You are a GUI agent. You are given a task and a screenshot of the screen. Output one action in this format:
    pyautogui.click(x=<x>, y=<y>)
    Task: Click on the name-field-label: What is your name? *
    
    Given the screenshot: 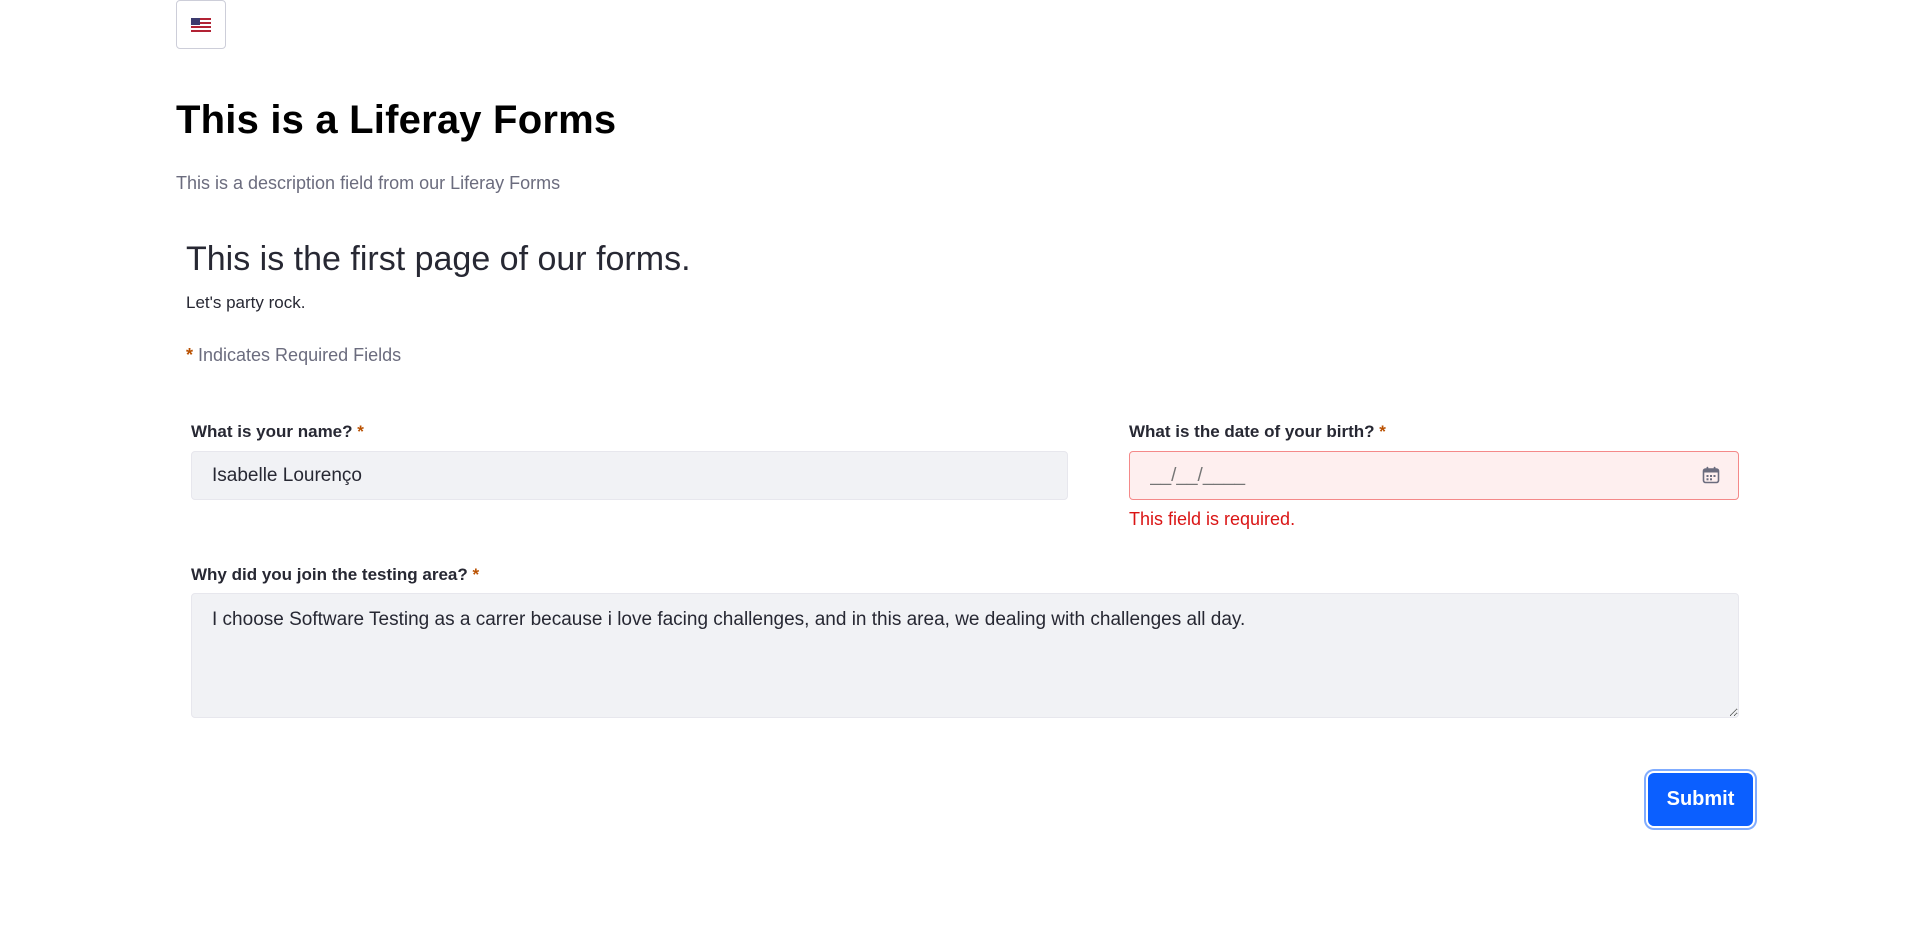 What is the action you would take?
    pyautogui.click(x=277, y=432)
    